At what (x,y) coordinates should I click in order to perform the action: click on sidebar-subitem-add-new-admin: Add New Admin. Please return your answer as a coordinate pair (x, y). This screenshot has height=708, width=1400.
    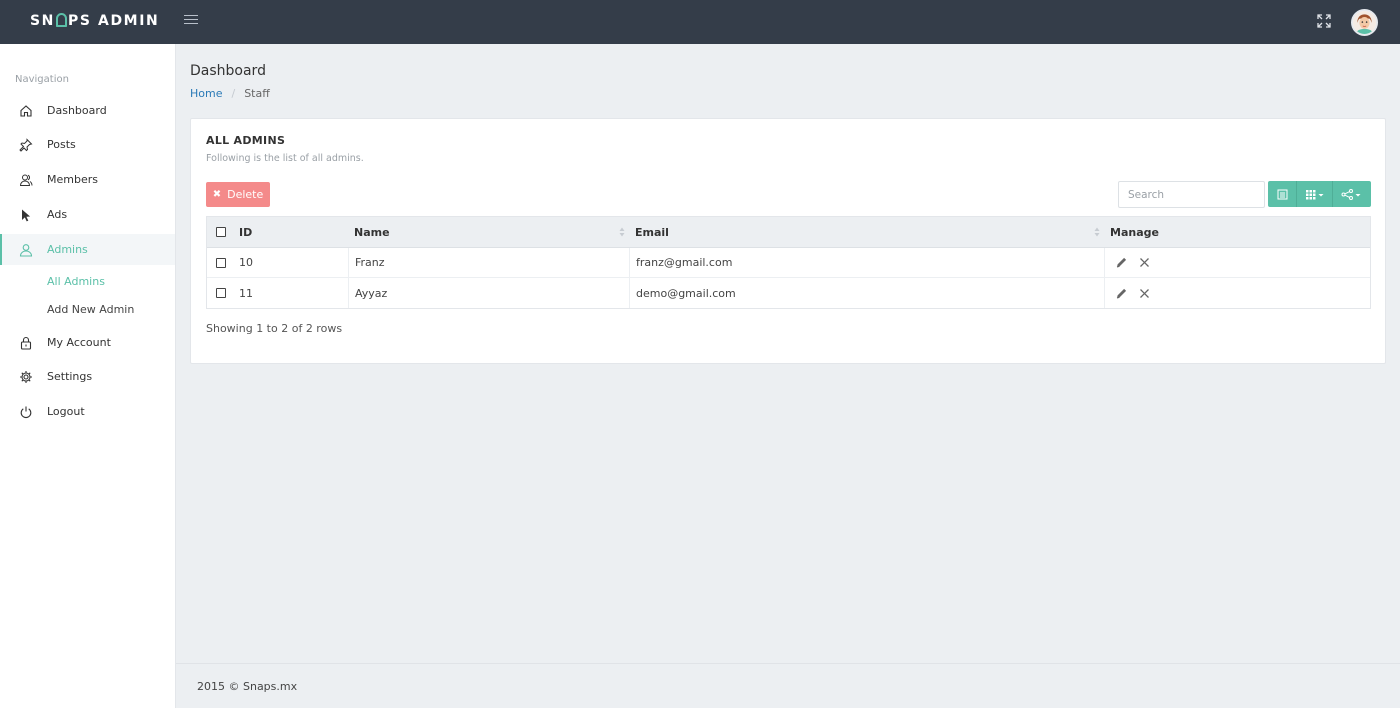
    Looking at the image, I should click on (90, 309).